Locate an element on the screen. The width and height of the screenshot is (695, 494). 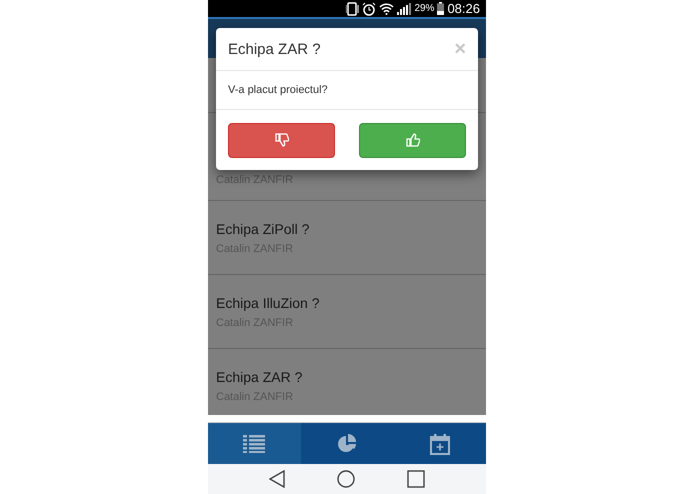
alarm-icon is located at coordinates (369, 9).